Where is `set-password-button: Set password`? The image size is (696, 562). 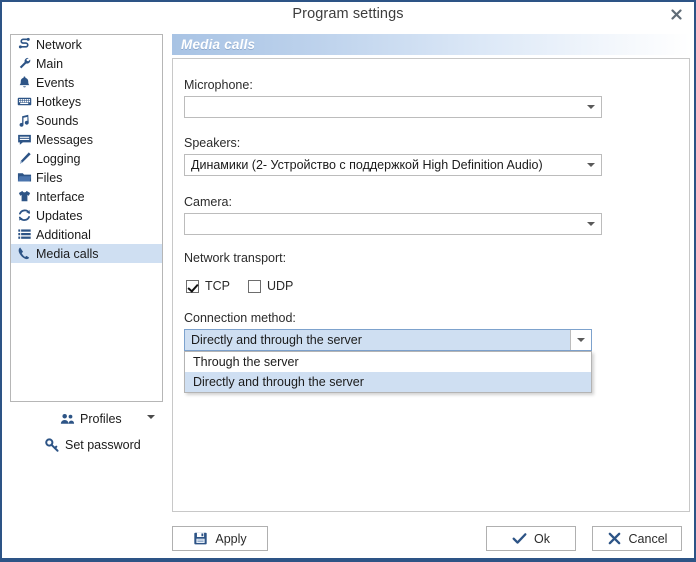 set-password-button: Set password is located at coordinates (86, 445).